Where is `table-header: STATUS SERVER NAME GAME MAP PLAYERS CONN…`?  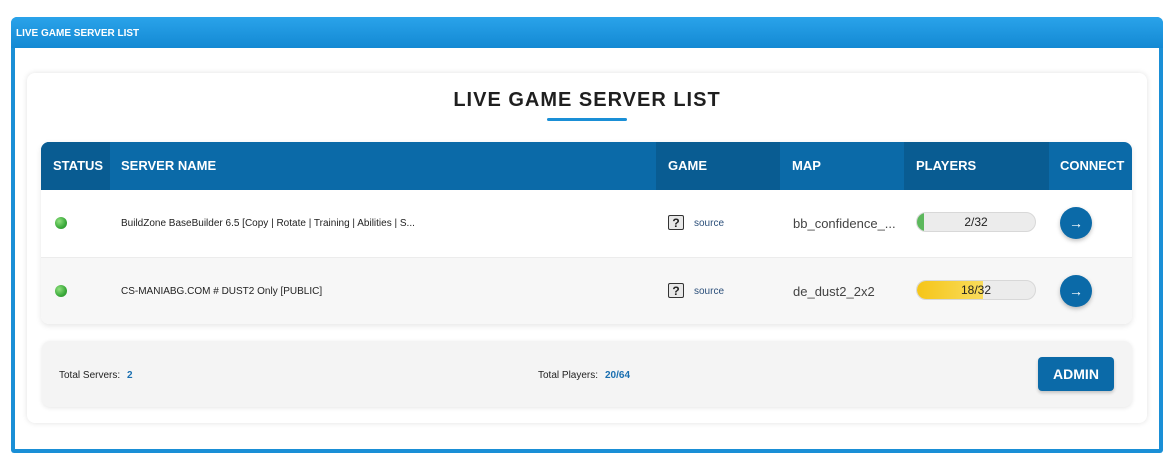 table-header: STATUS SERVER NAME GAME MAP PLAYERS CONN… is located at coordinates (586, 166).